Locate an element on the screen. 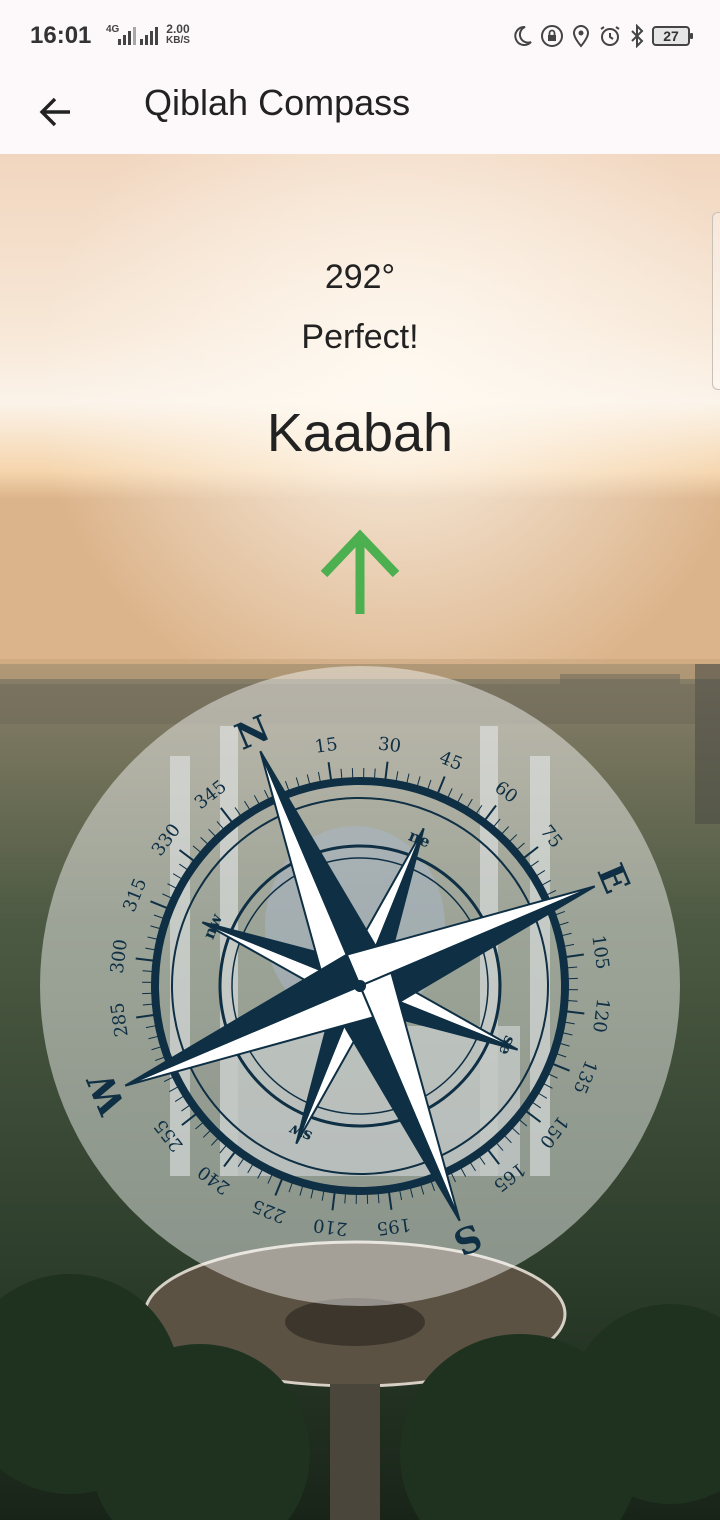 Image resolution: width=720 pixels, height=1520 pixels. arrow-left-icon is located at coordinates (54, 112).